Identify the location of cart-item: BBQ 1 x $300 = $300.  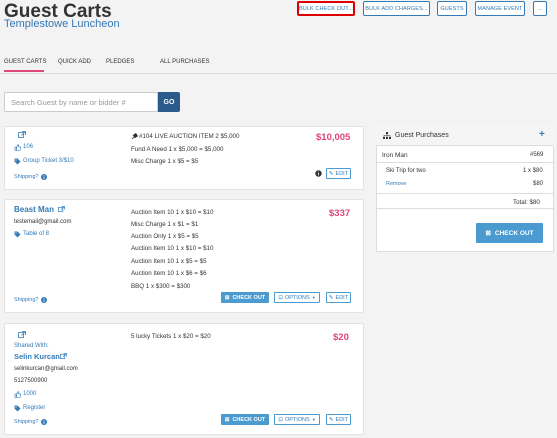
(161, 286).